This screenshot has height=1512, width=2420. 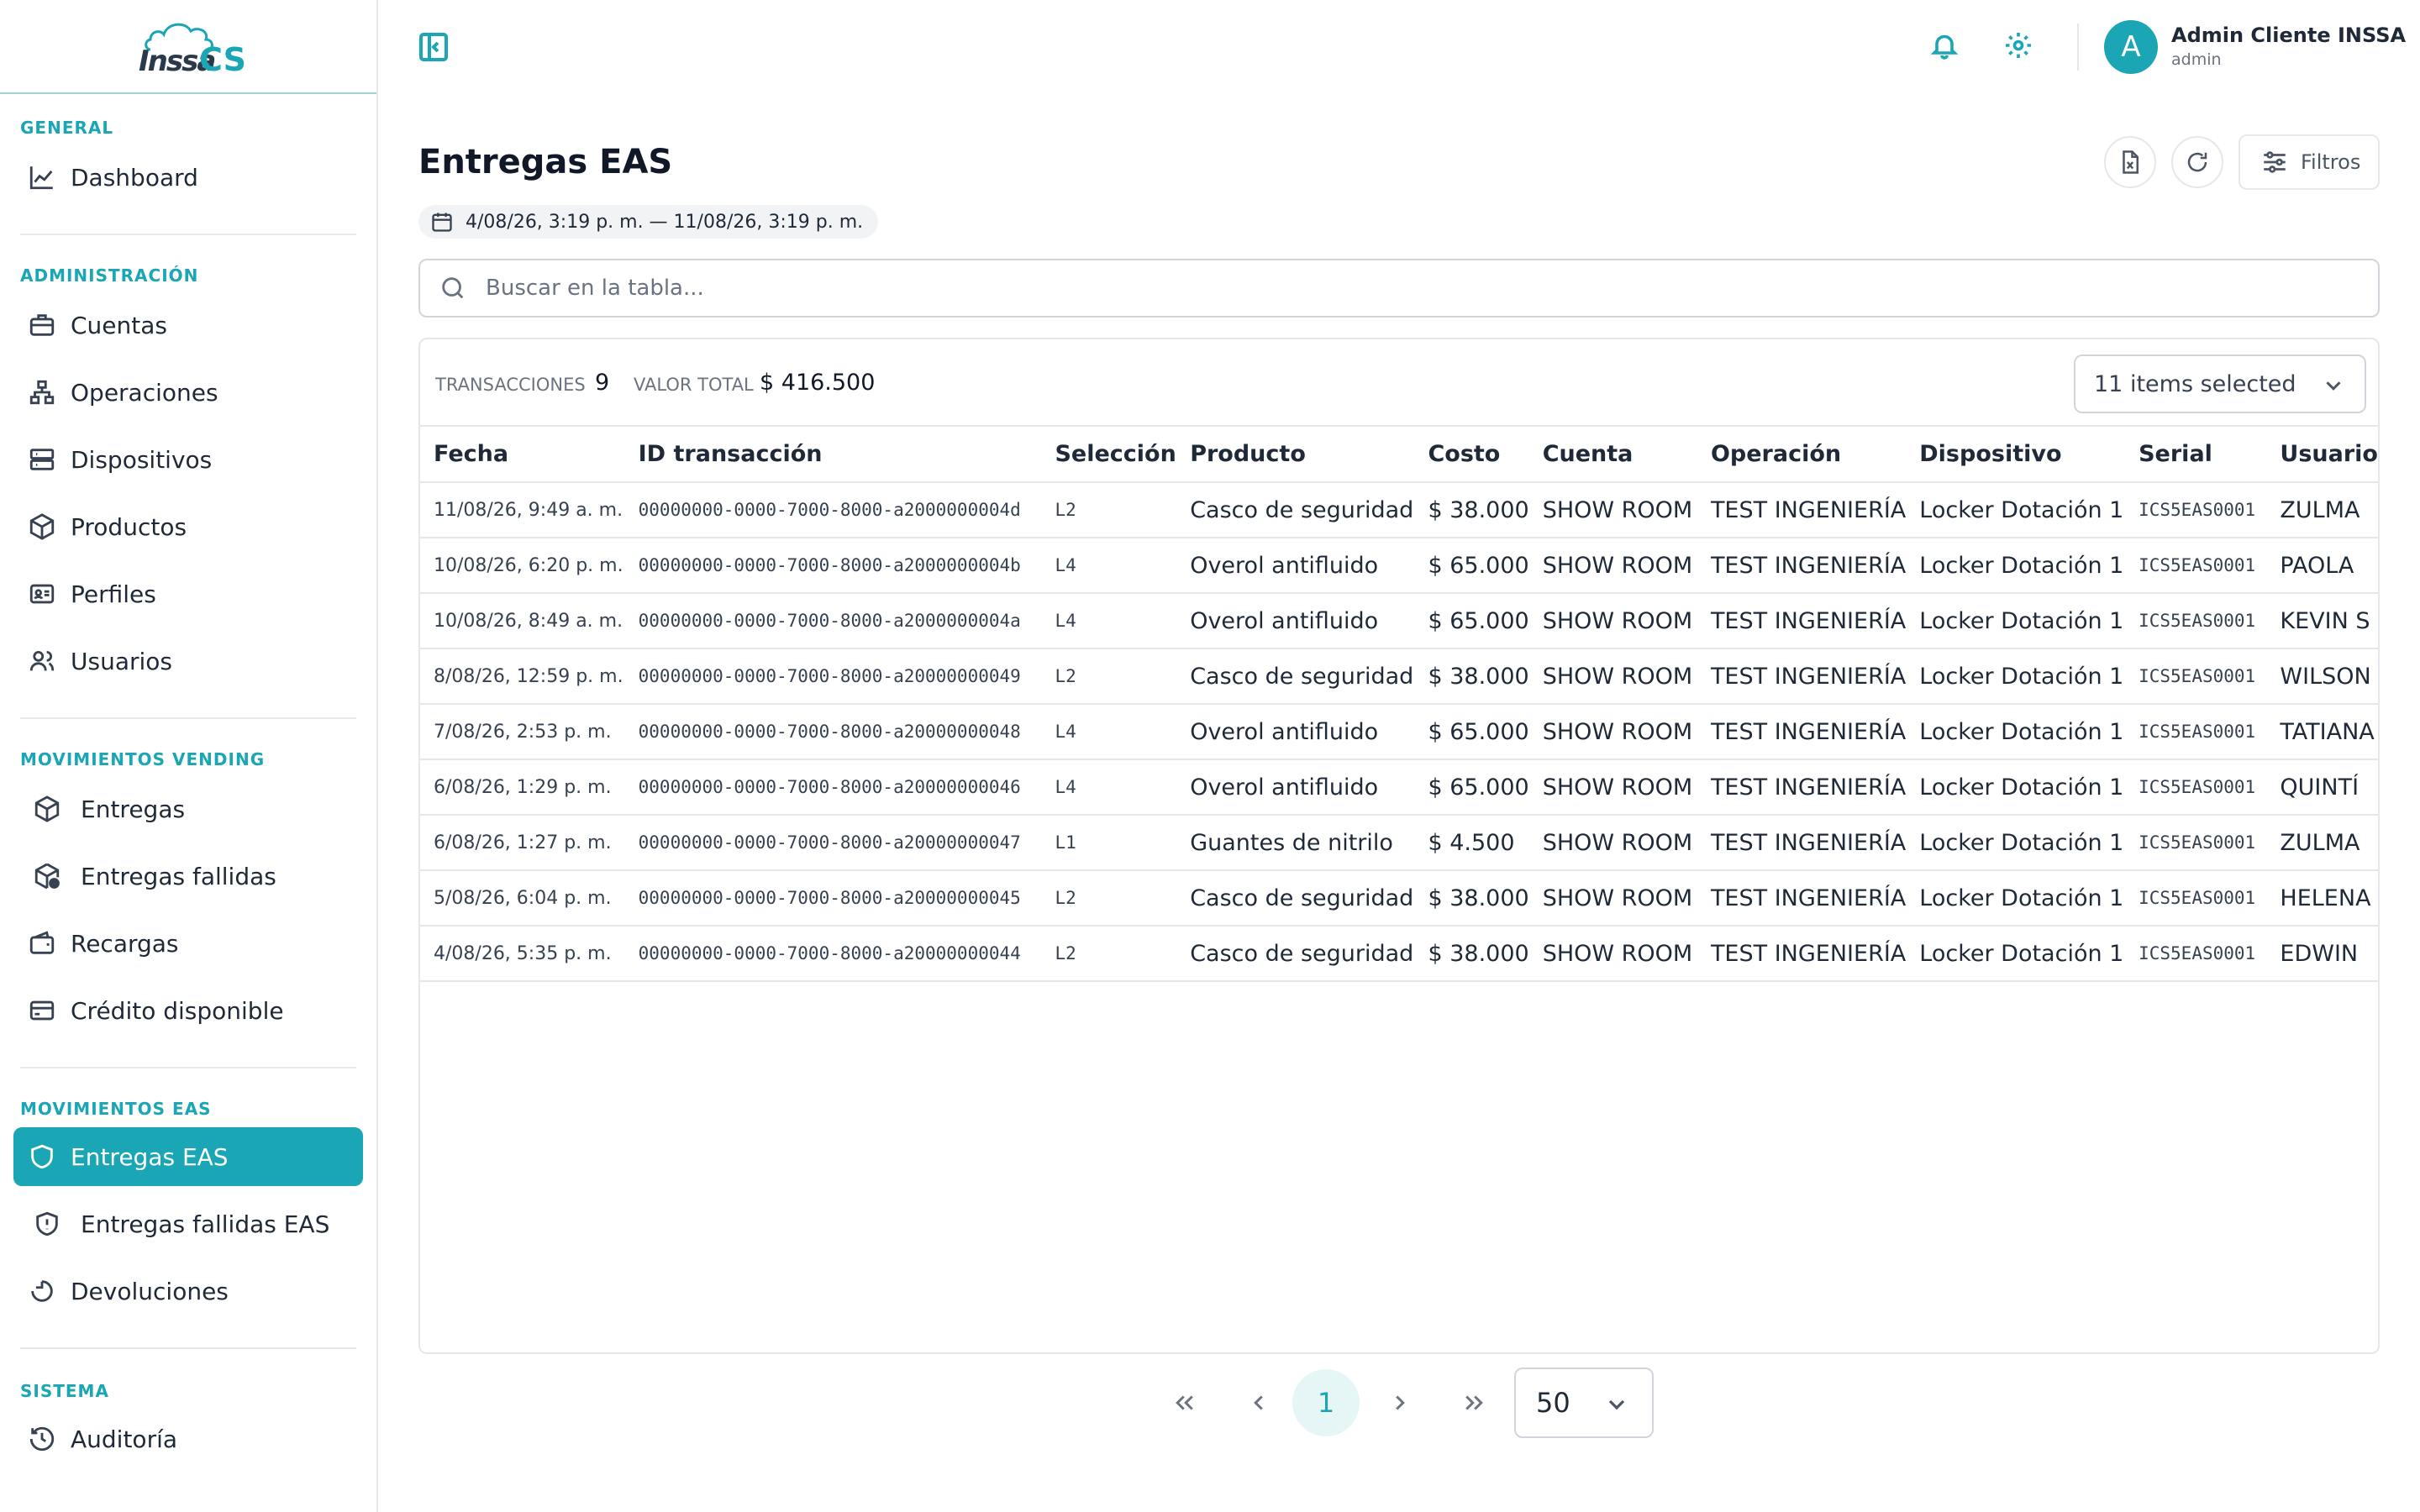 What do you see at coordinates (188, 1156) in the screenshot?
I see `sidebar-item-entregas-eas: Entregas EAS` at bounding box center [188, 1156].